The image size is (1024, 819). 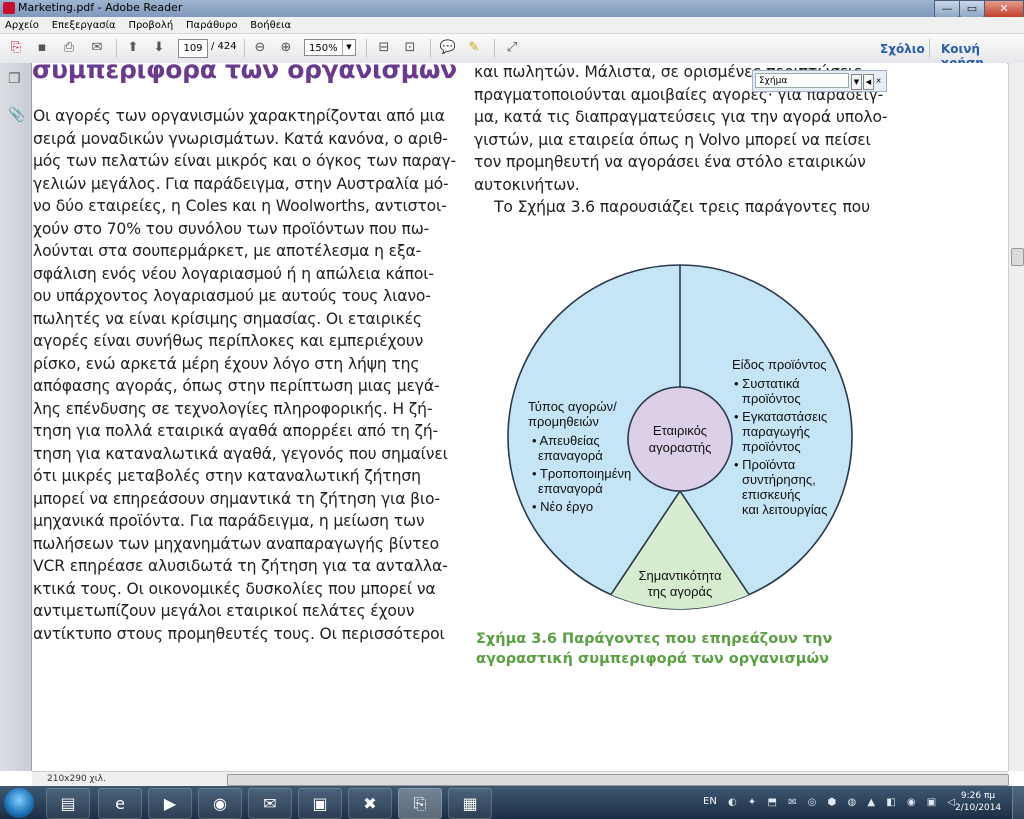 I want to click on page-size-label: 210x290 χιλ., so click(x=76, y=779).